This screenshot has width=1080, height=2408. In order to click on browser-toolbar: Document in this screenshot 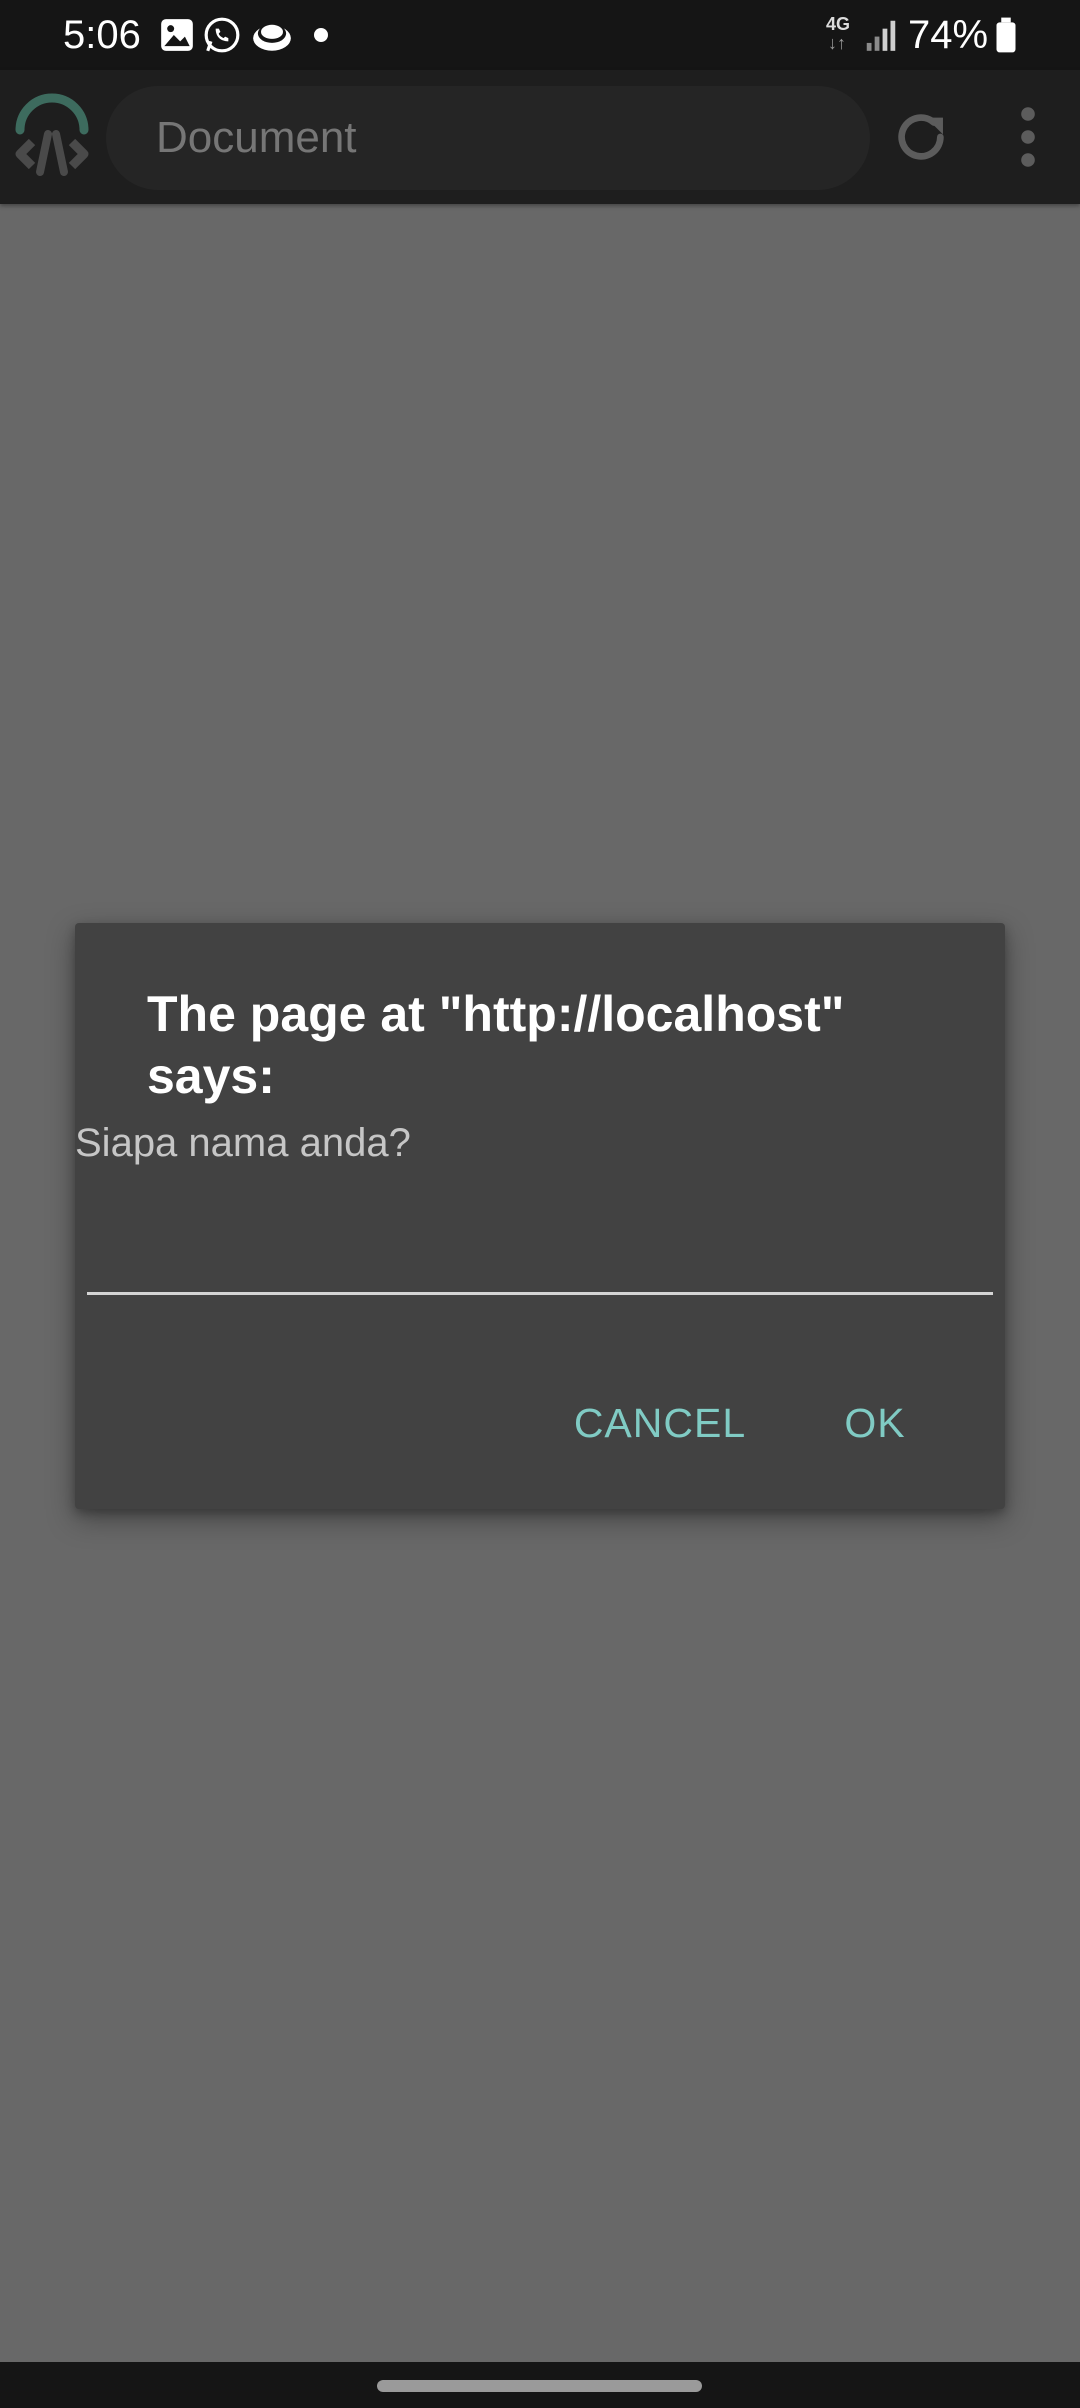, I will do `click(540, 137)`.